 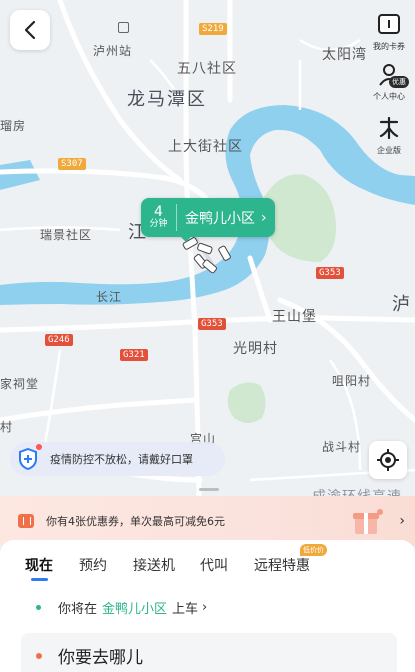 I want to click on map-label: 上大街社区, so click(x=205, y=147).